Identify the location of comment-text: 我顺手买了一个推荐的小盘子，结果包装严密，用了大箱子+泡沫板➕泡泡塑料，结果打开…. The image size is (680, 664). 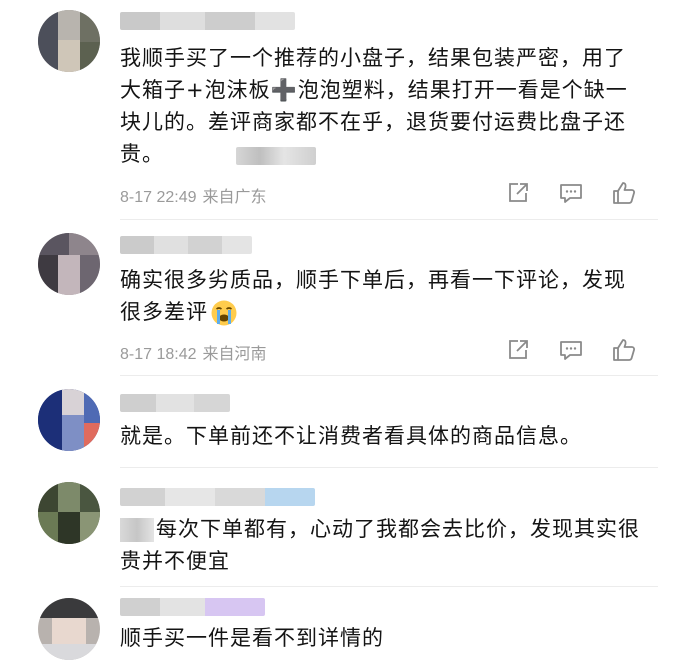
(374, 106).